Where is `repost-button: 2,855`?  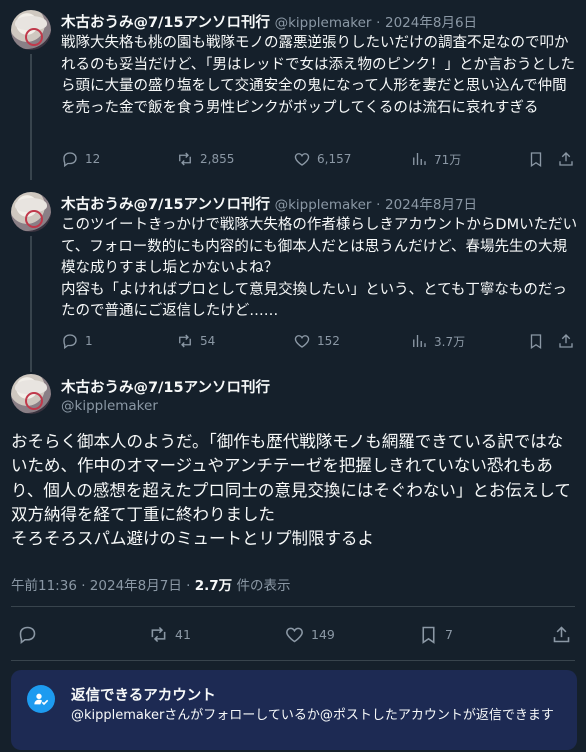 repost-button: 2,855 is located at coordinates (205, 159).